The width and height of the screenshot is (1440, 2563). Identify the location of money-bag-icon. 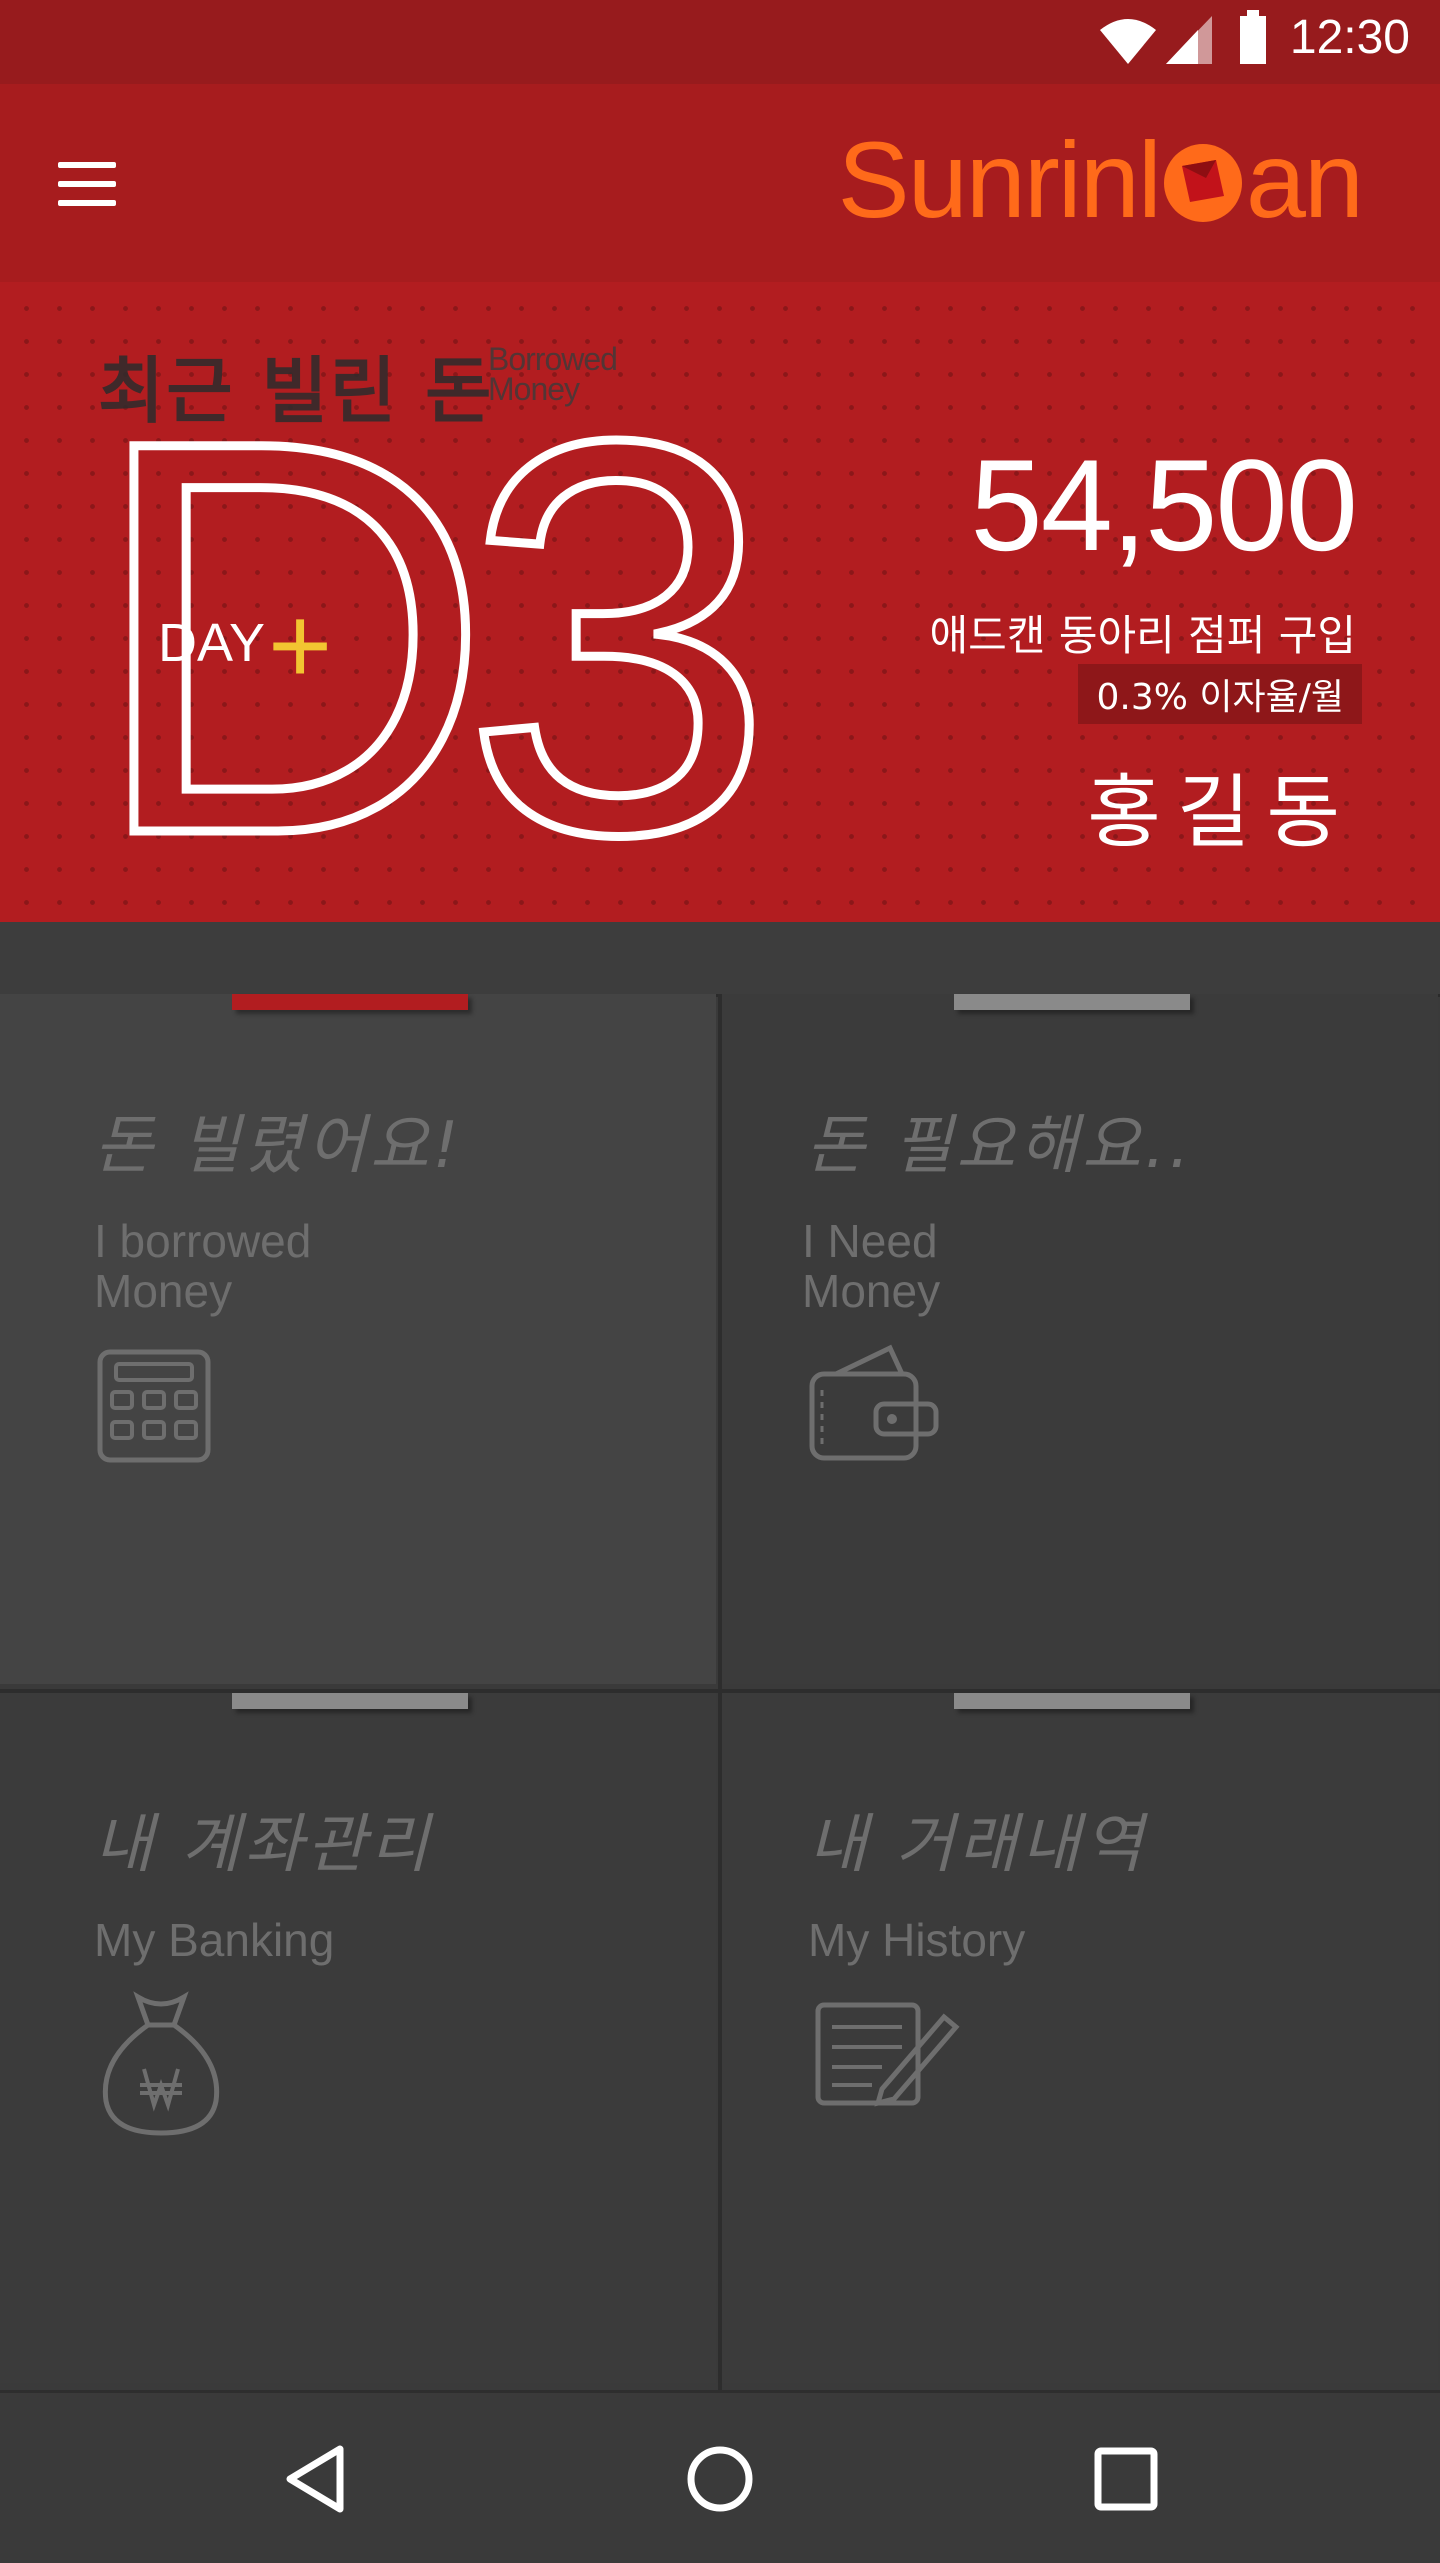
(161, 2063).